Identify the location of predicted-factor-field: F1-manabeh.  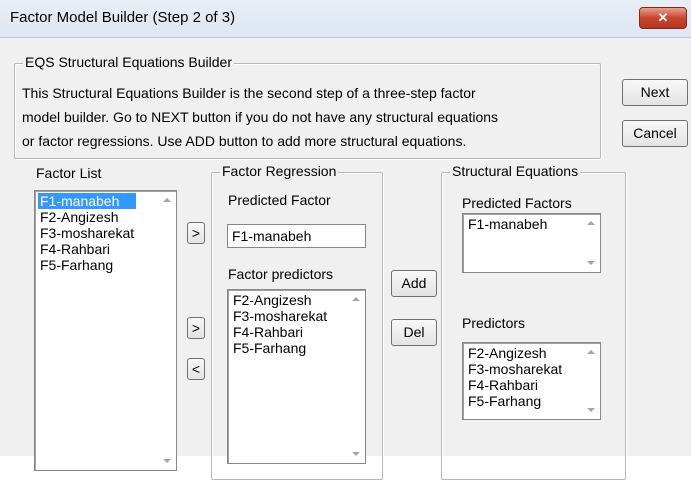
(296, 236).